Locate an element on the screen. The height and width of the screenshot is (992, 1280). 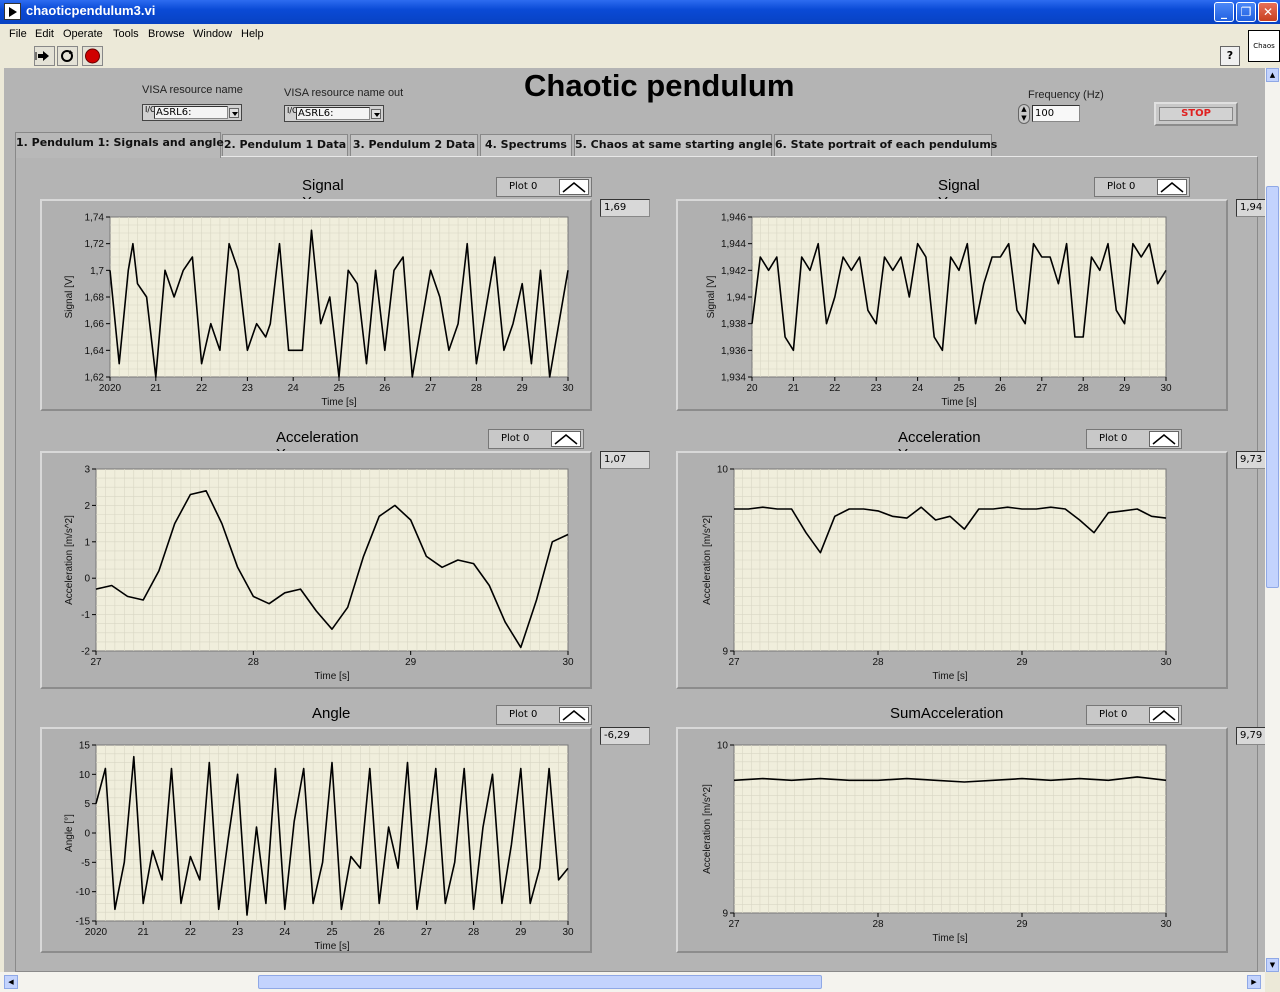
y-tick-label: 1,944 is located at coordinates (733, 244).